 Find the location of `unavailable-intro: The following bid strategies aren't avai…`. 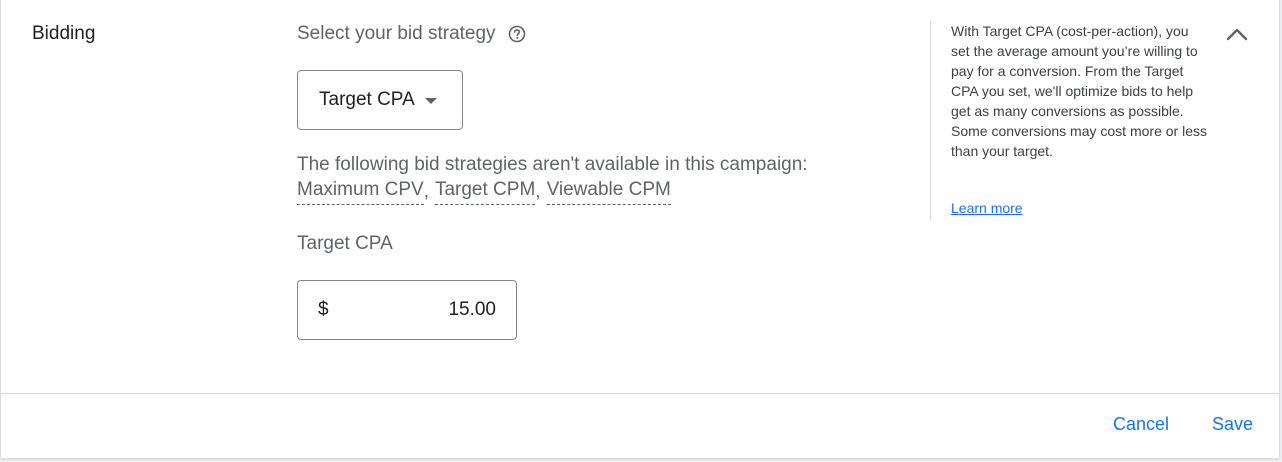

unavailable-intro: The following bid strategies aren't avai… is located at coordinates (552, 164).